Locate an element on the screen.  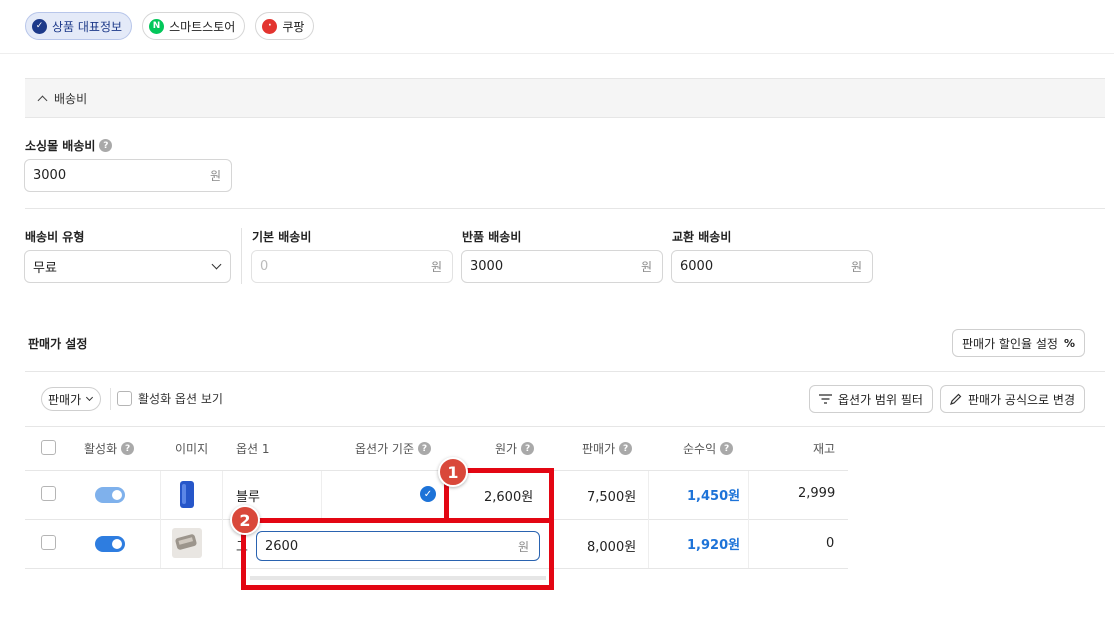
header-option-price-base: 옵션가 기준 ? is located at coordinates (393, 448).